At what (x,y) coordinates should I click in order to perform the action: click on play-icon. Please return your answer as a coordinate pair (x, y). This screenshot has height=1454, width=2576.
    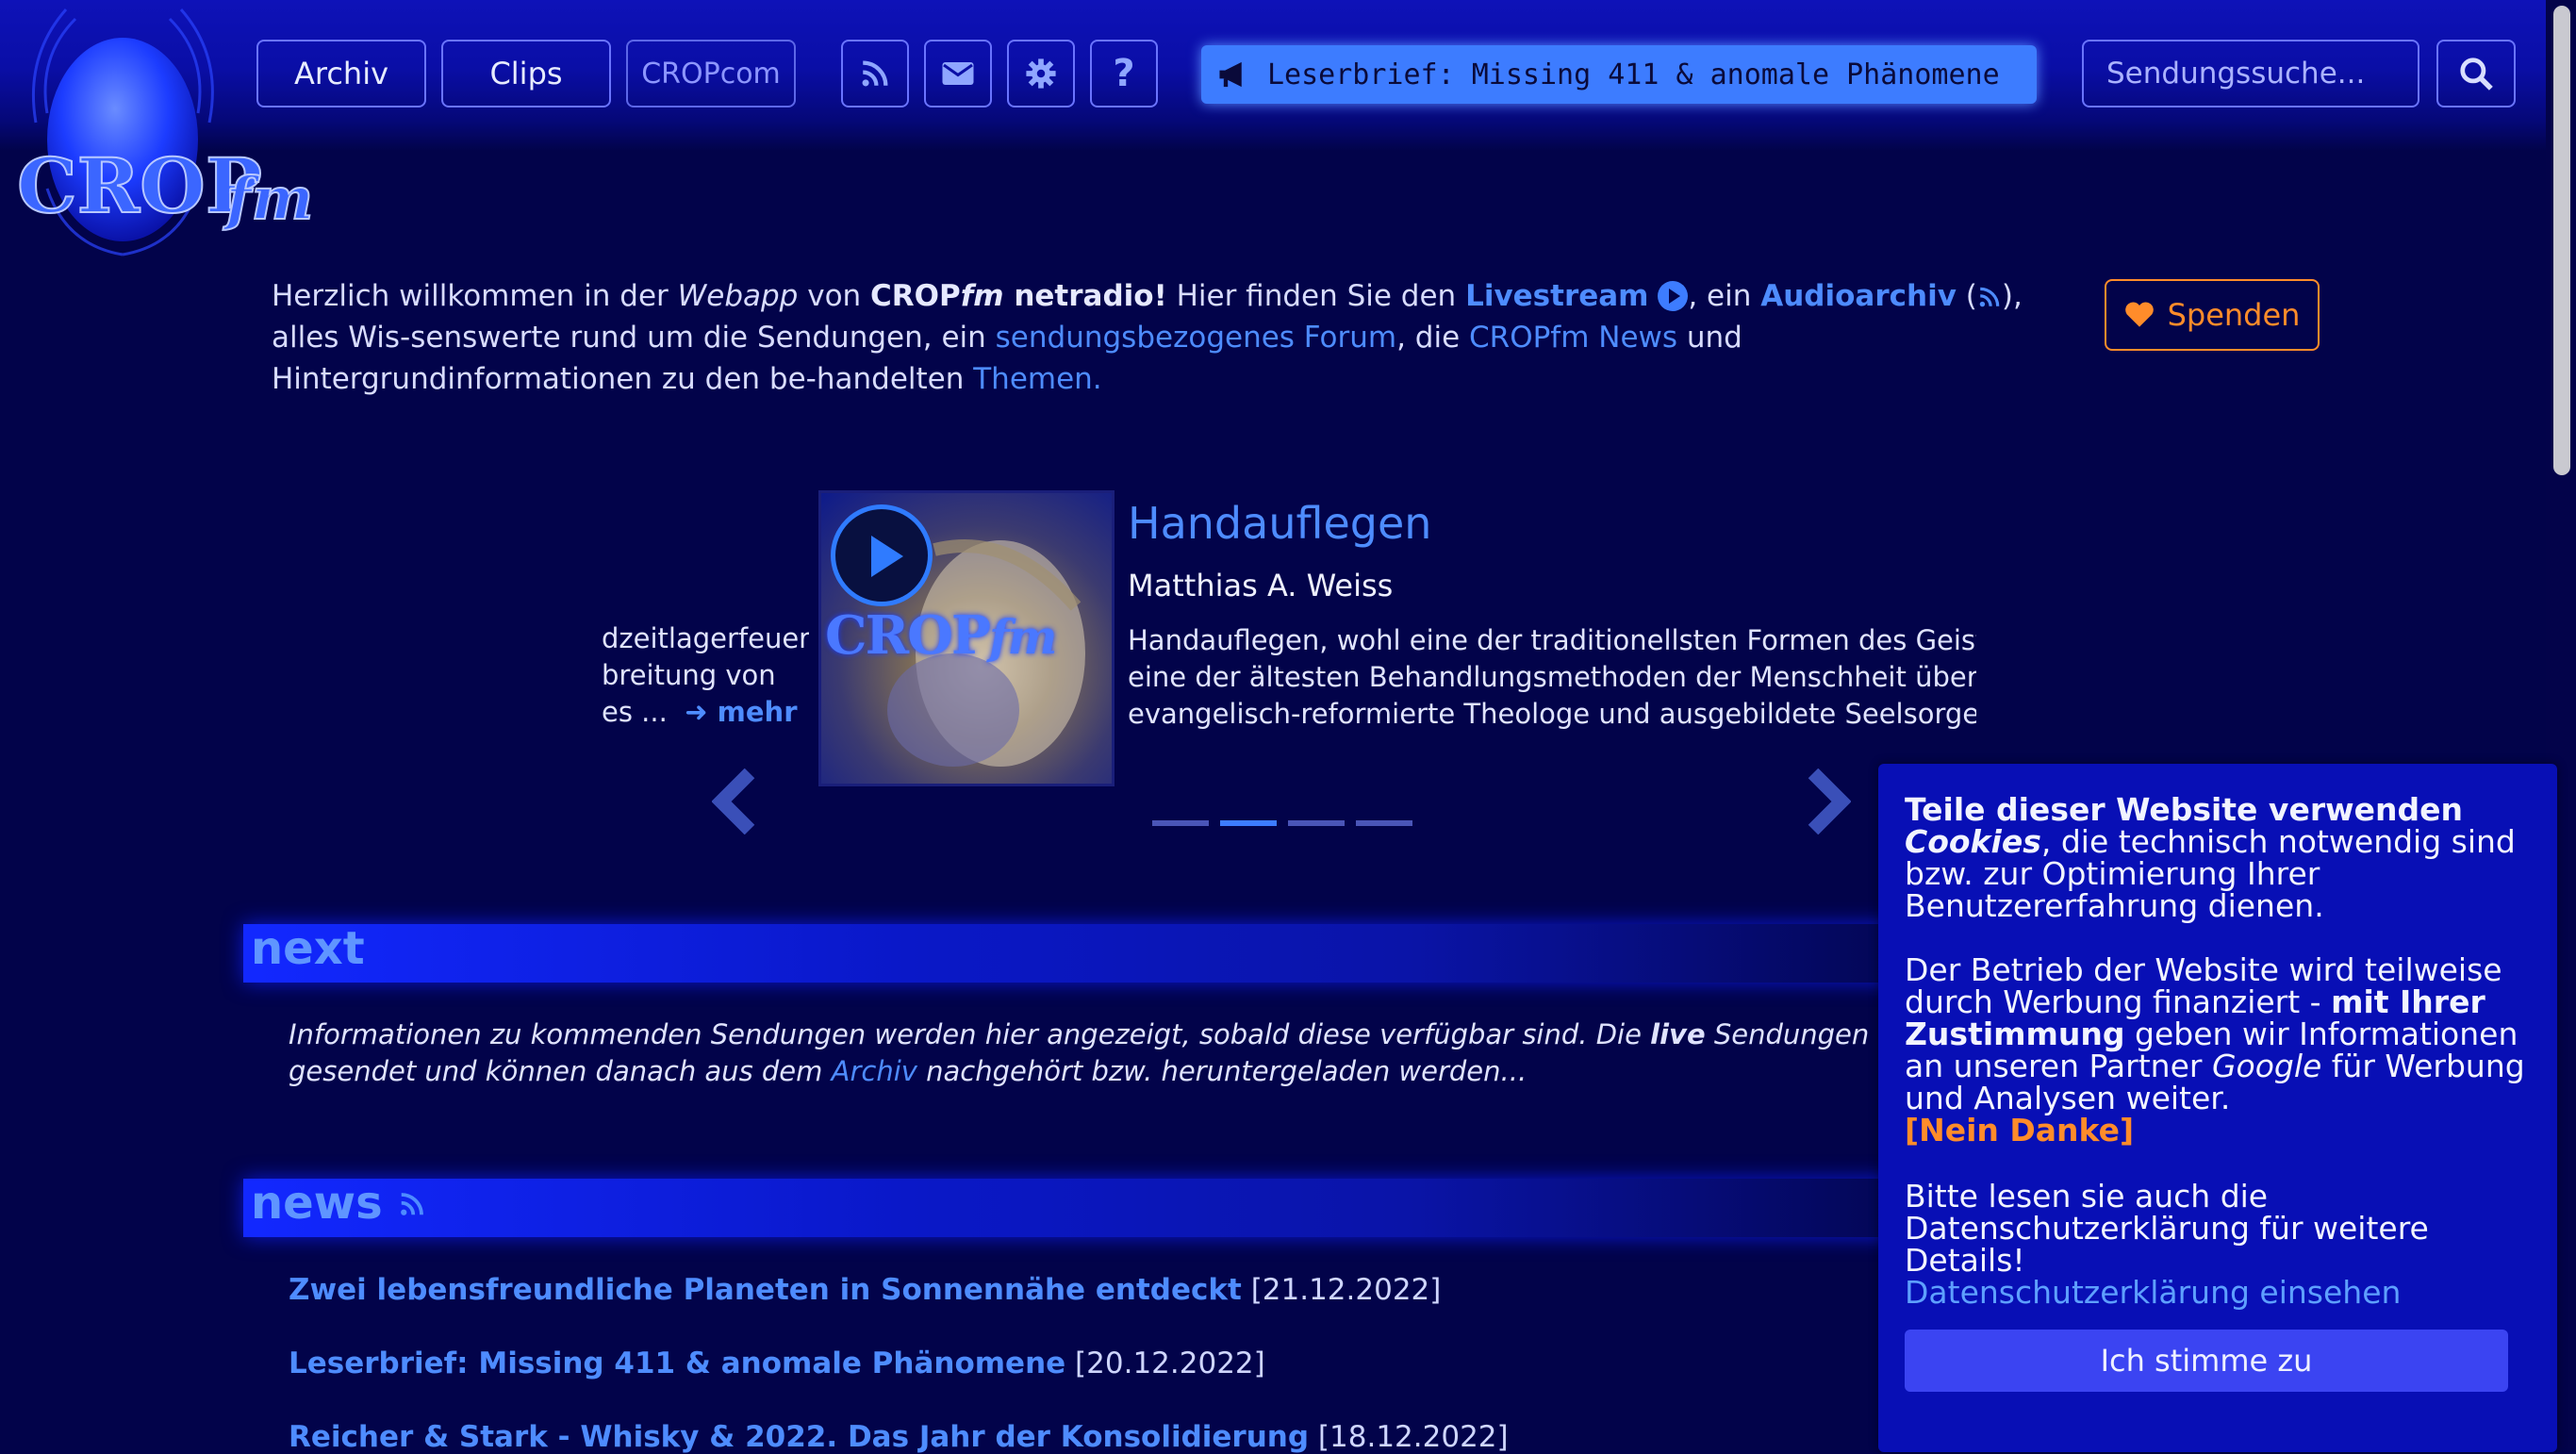
    Looking at the image, I should click on (1673, 296).